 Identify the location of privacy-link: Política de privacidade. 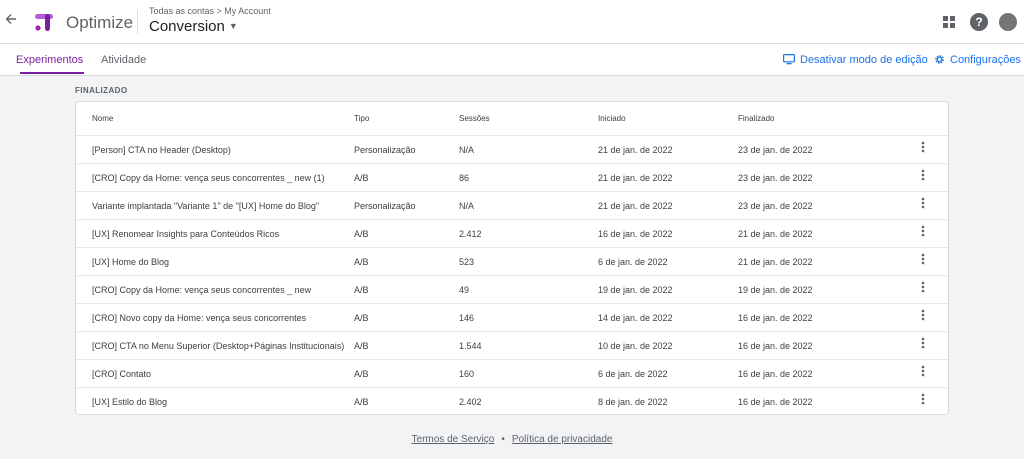
(562, 439).